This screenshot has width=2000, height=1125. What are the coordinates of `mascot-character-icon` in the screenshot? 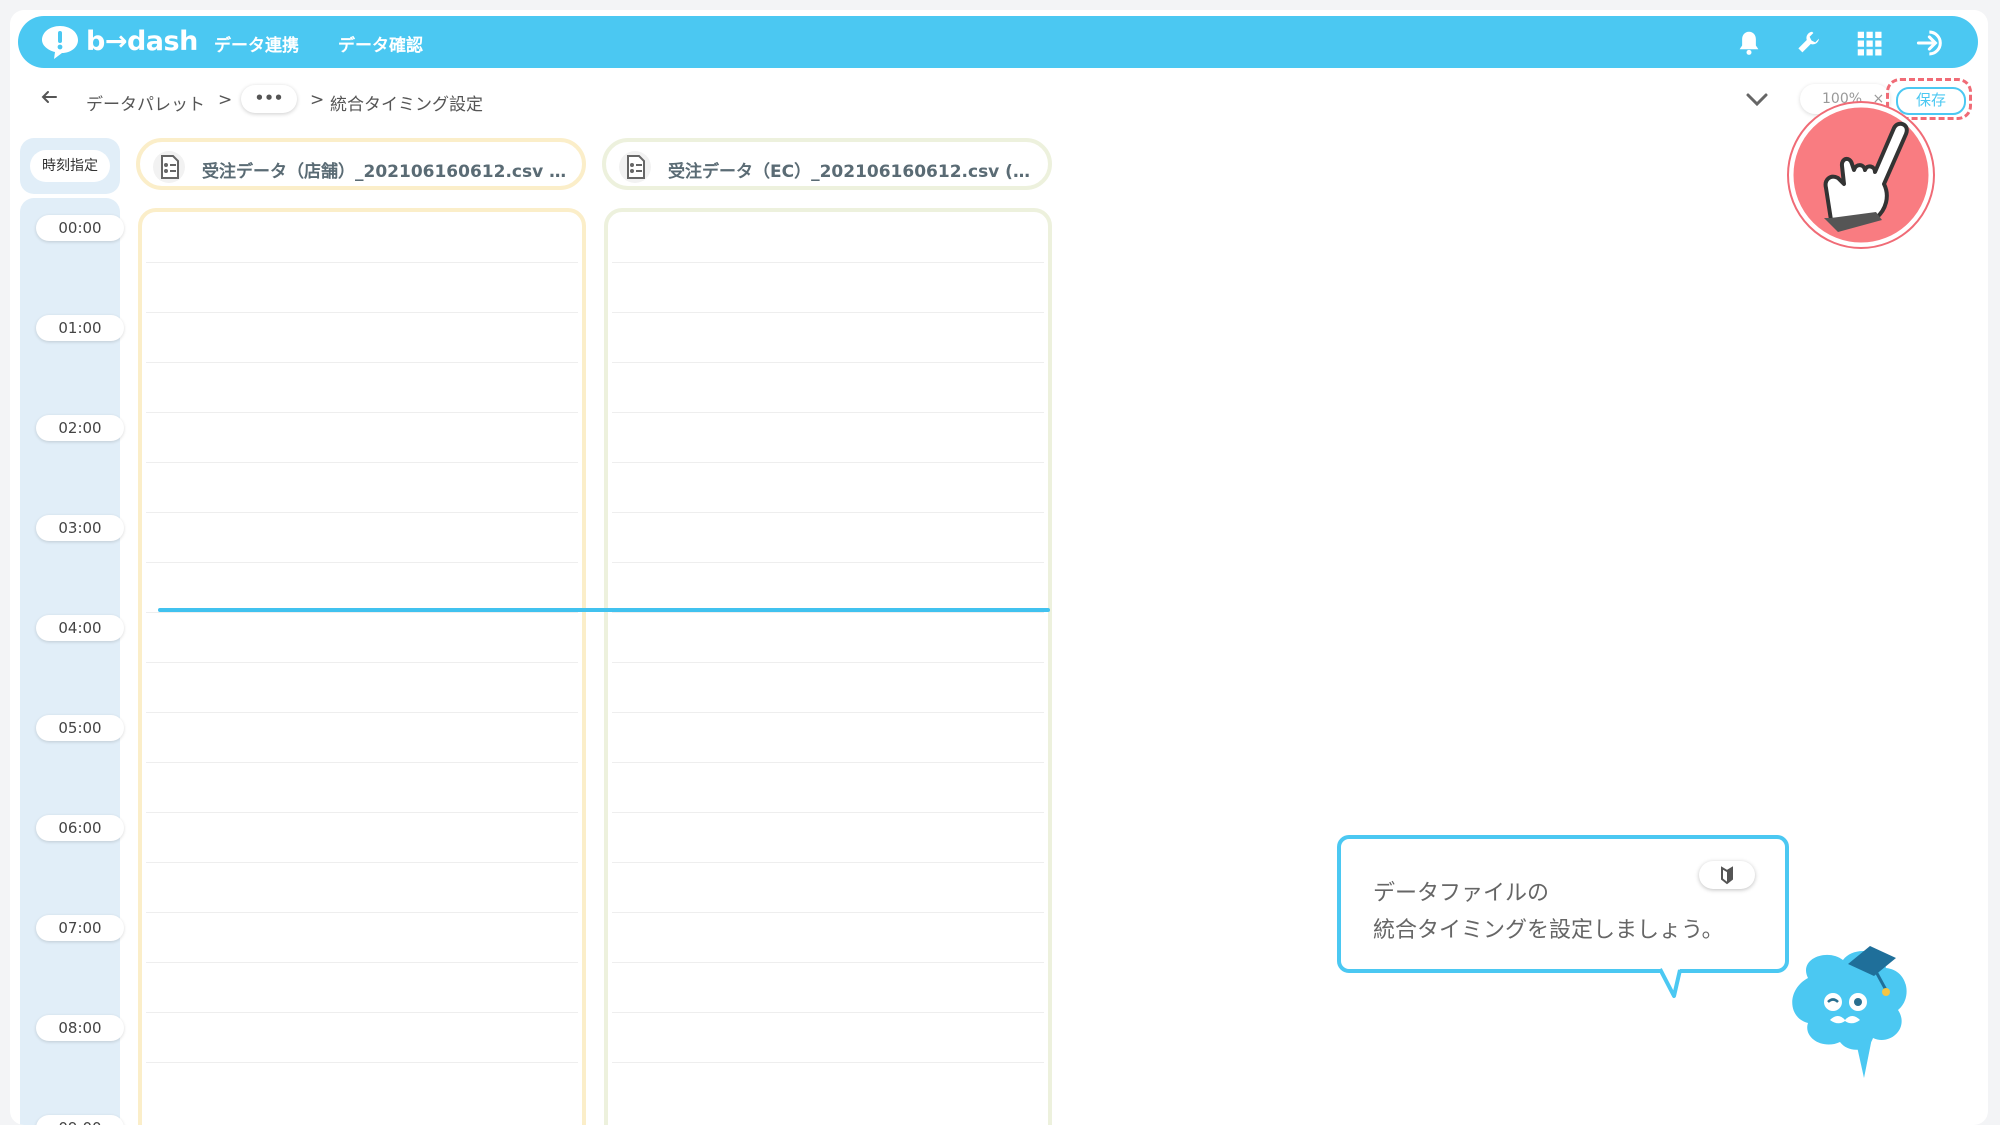 It's located at (1849, 1012).